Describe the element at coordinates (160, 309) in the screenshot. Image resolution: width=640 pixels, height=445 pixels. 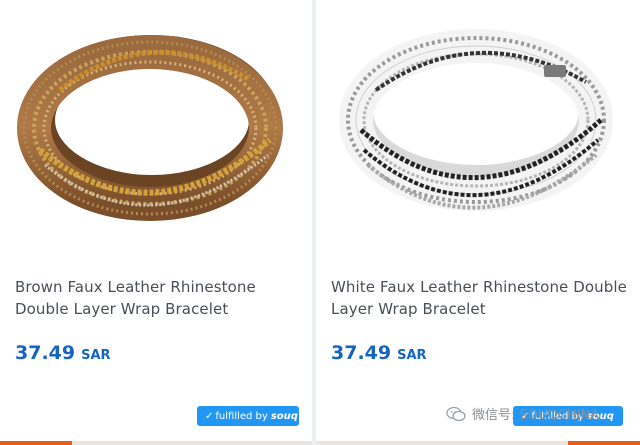
I see `product-title-line: Double Layer Wrap Bracelet` at that location.